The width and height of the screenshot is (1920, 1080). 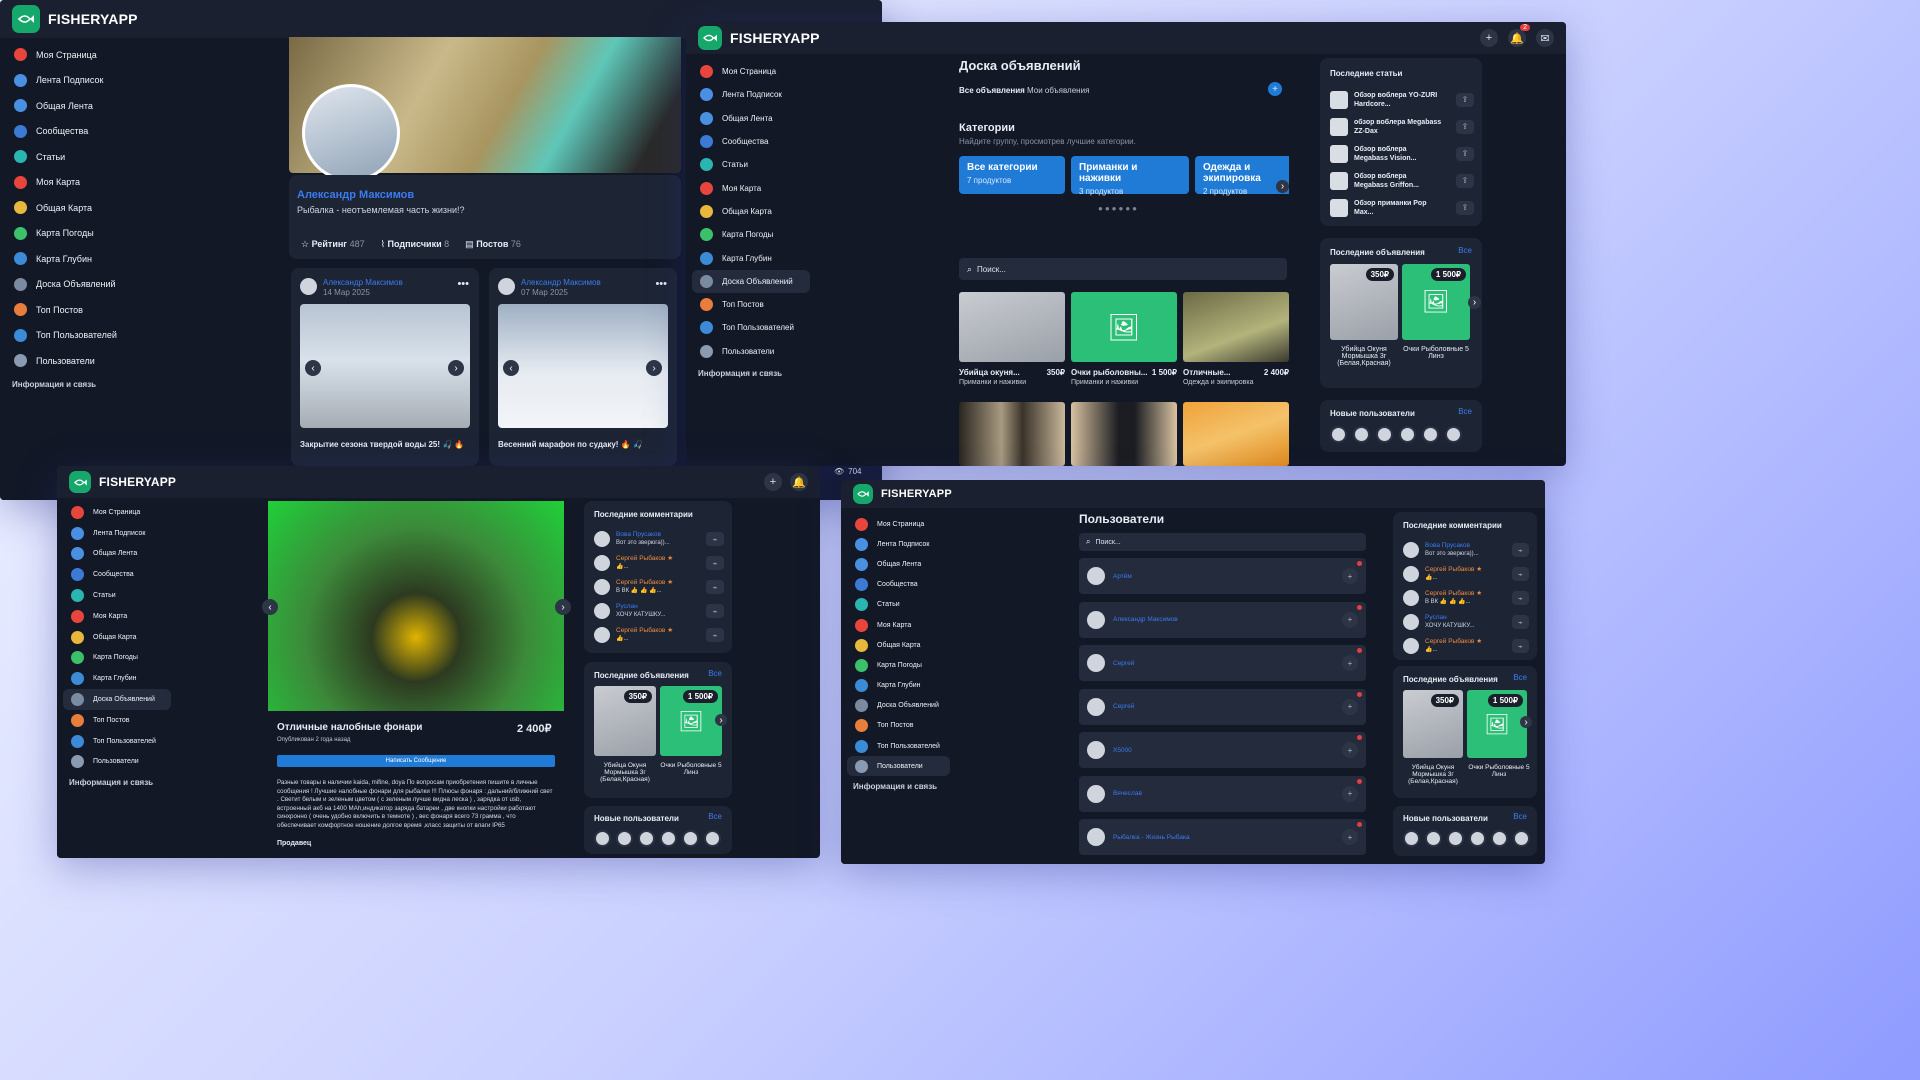 What do you see at coordinates (691, 721) in the screenshot?
I see `ad-thumb: 1 500₽ 🖼` at bounding box center [691, 721].